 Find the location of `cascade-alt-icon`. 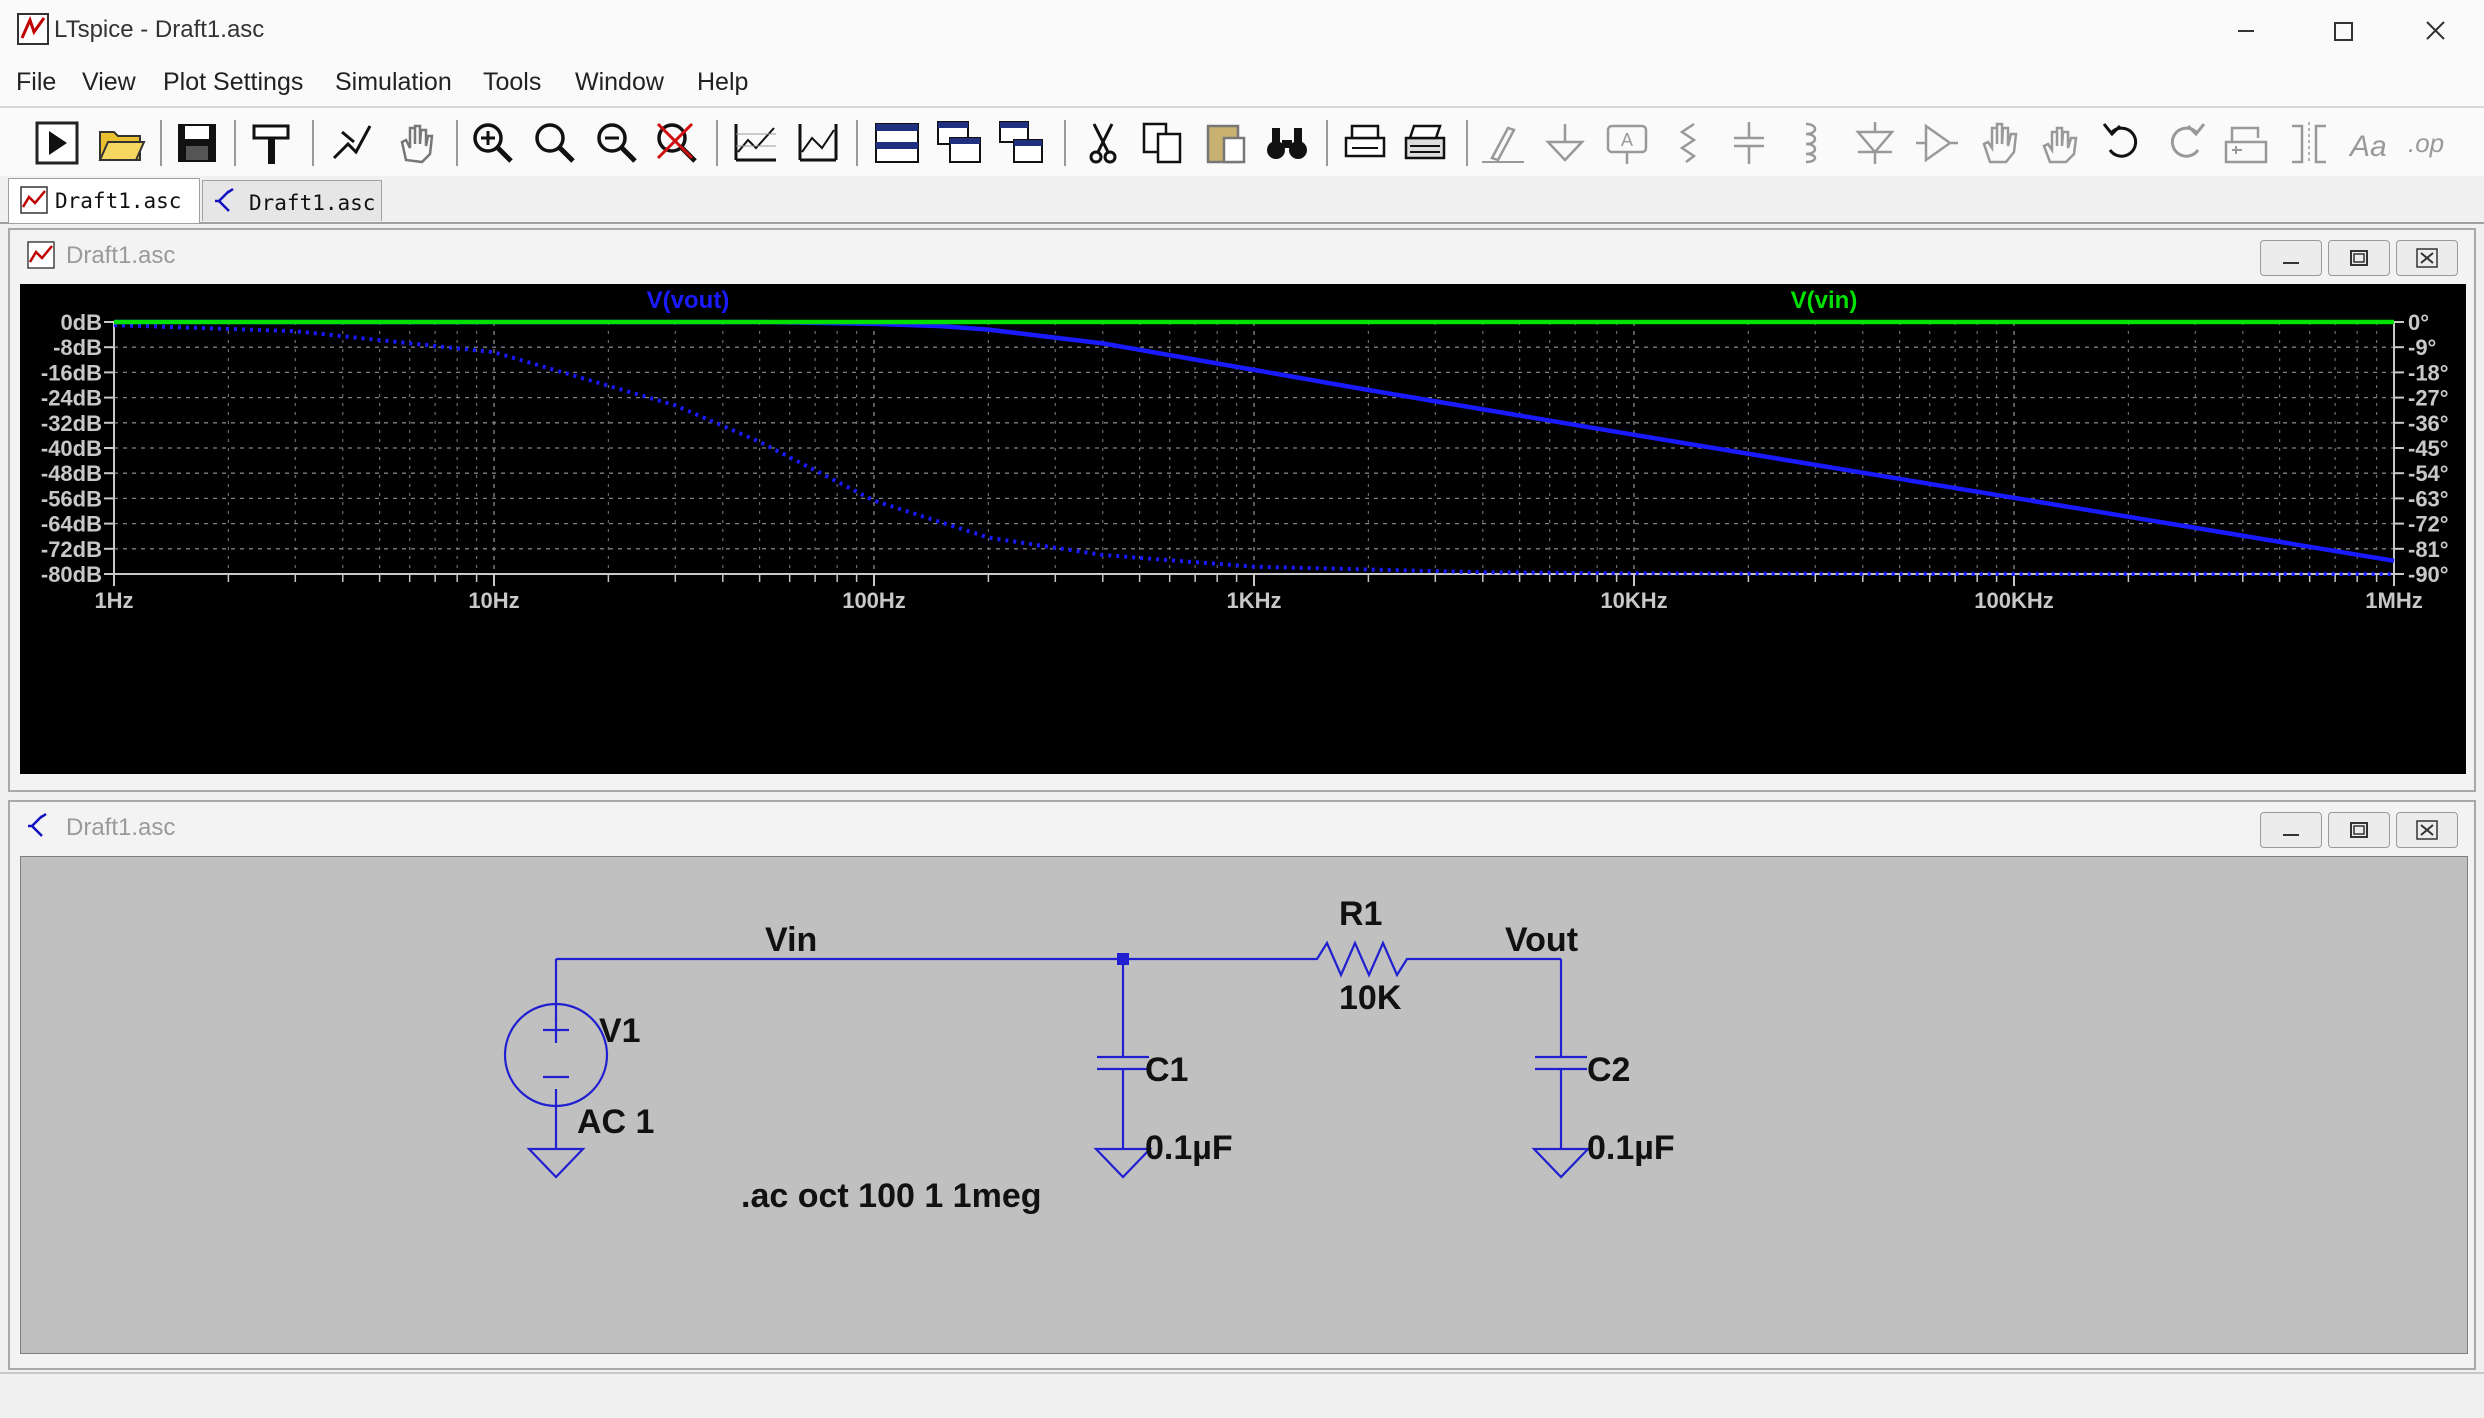

cascade-alt-icon is located at coordinates (1021, 143).